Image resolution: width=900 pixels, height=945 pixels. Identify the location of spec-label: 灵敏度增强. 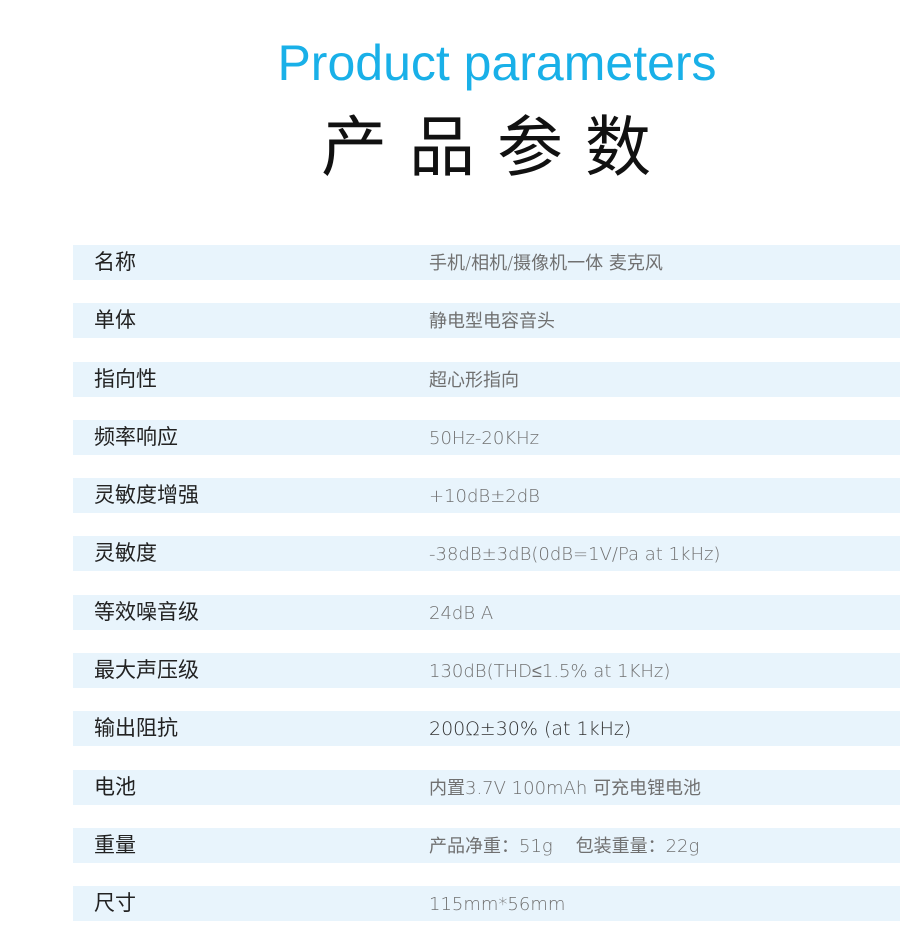
(146, 495).